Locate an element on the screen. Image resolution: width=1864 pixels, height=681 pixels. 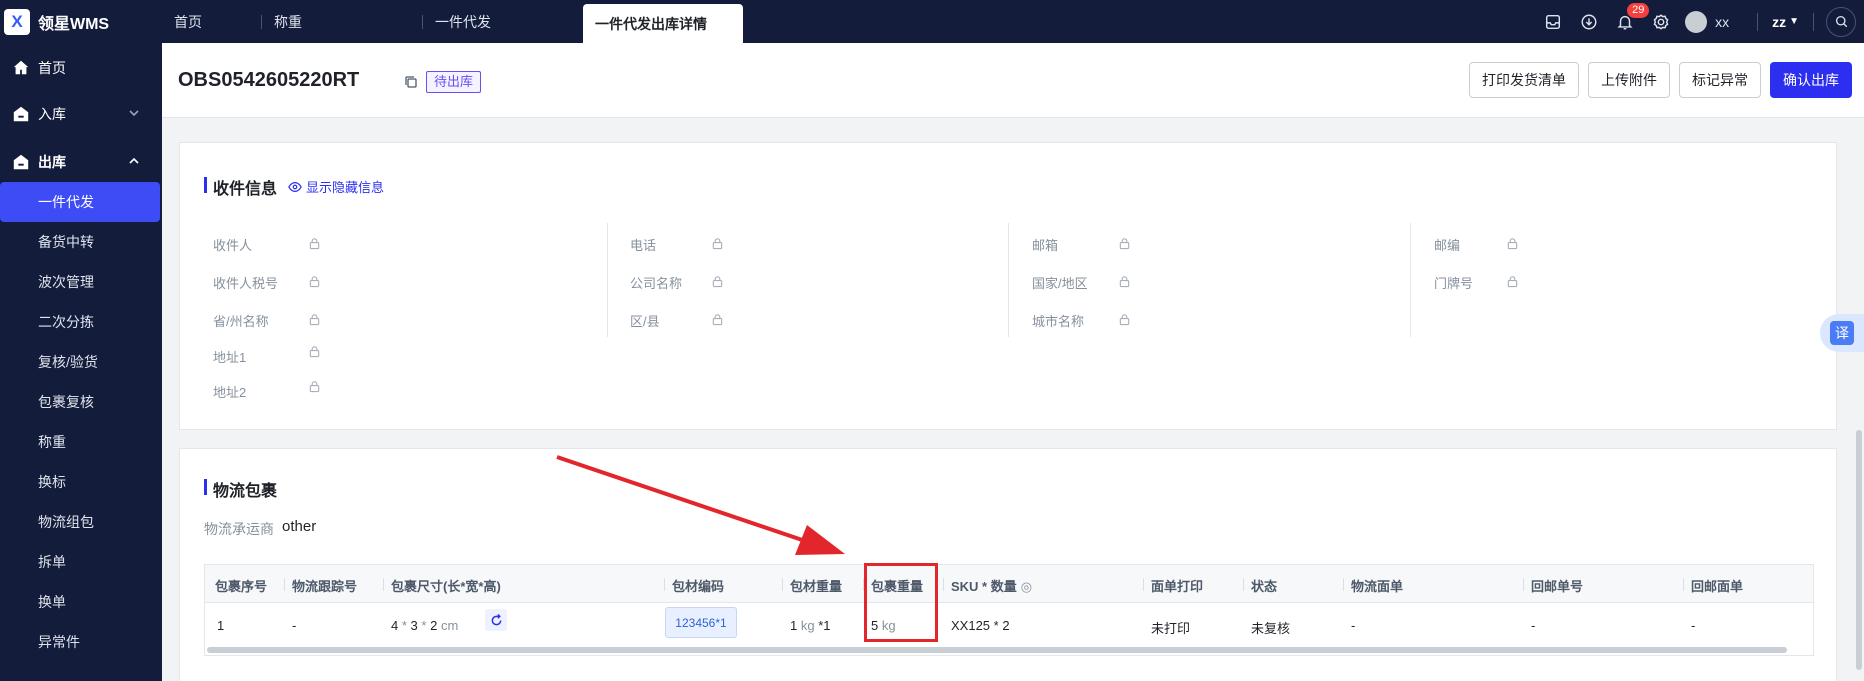
gear-icon is located at coordinates (1661, 21).